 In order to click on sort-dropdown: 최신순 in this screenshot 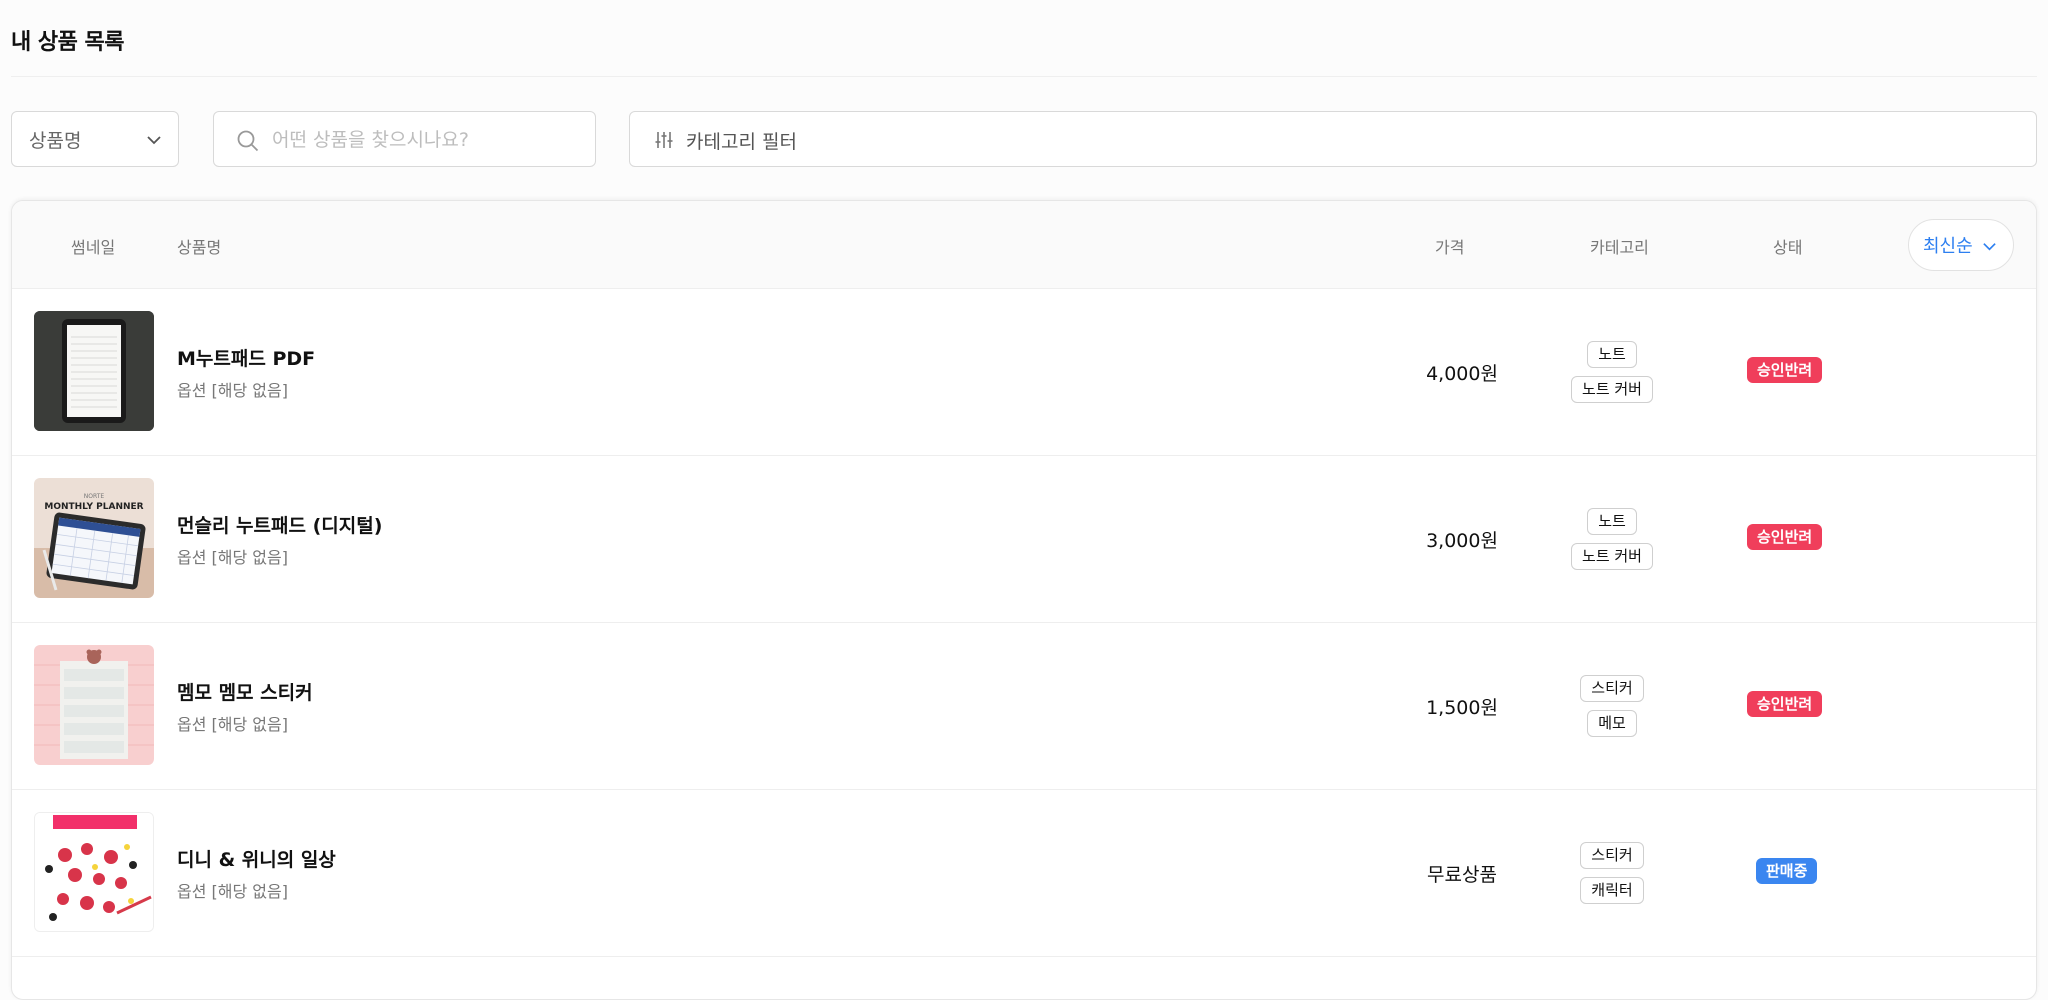, I will do `click(1961, 245)`.